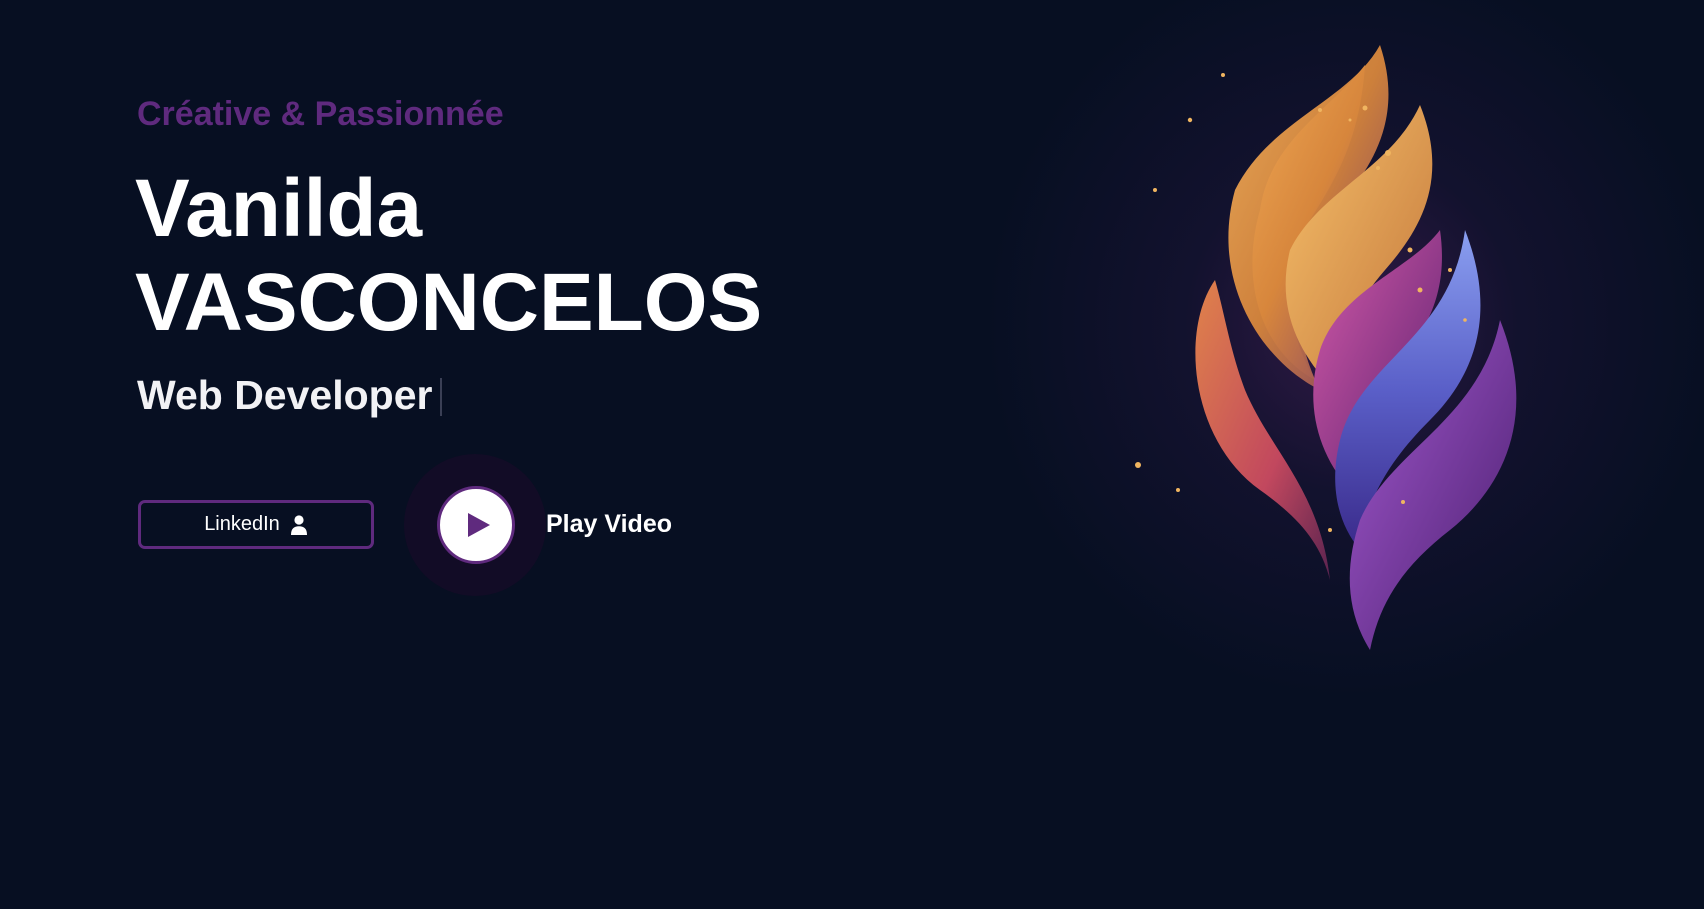 This screenshot has width=1704, height=909. I want to click on hero-tagline: Créative & Passionnée, so click(320, 114).